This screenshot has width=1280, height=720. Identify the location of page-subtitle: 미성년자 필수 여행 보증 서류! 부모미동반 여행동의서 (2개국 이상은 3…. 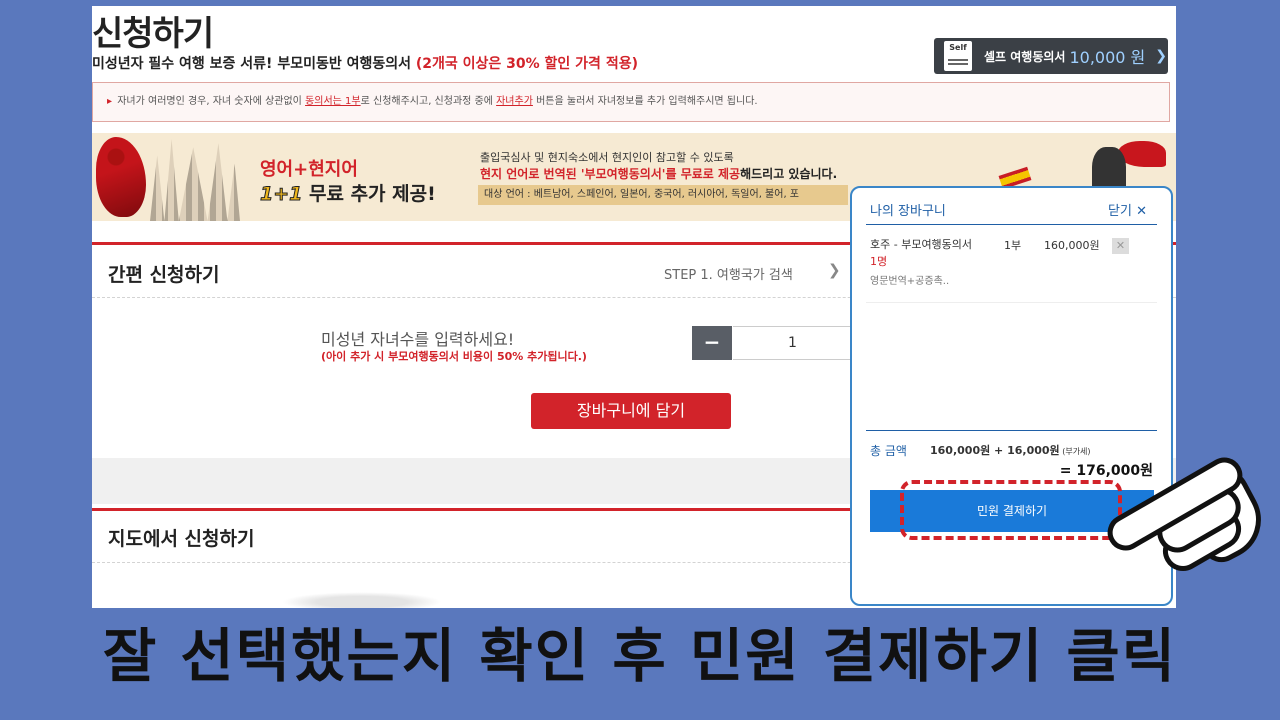
(365, 63).